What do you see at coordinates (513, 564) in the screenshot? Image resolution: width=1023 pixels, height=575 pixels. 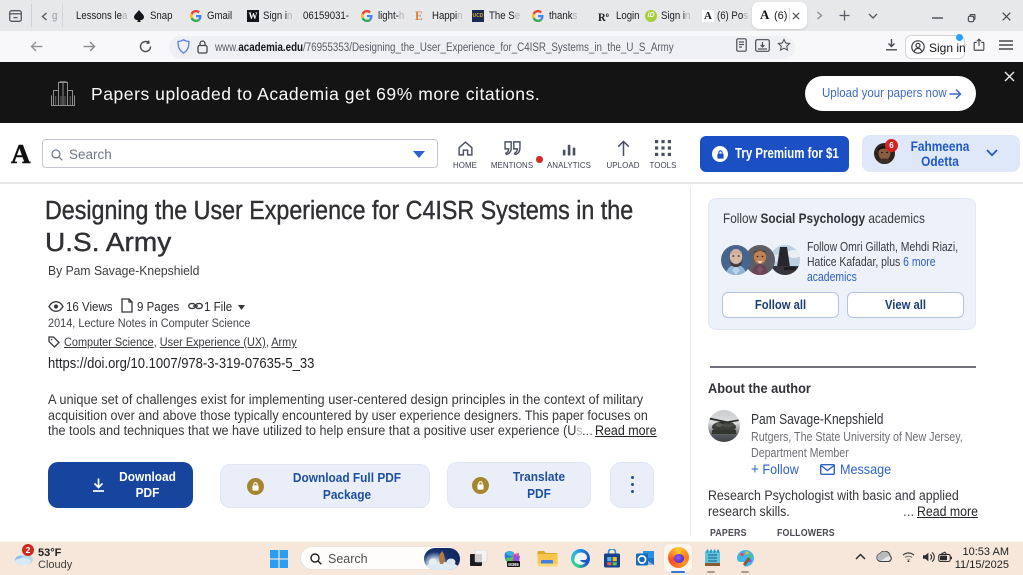 I see `svg-text: M365` at bounding box center [513, 564].